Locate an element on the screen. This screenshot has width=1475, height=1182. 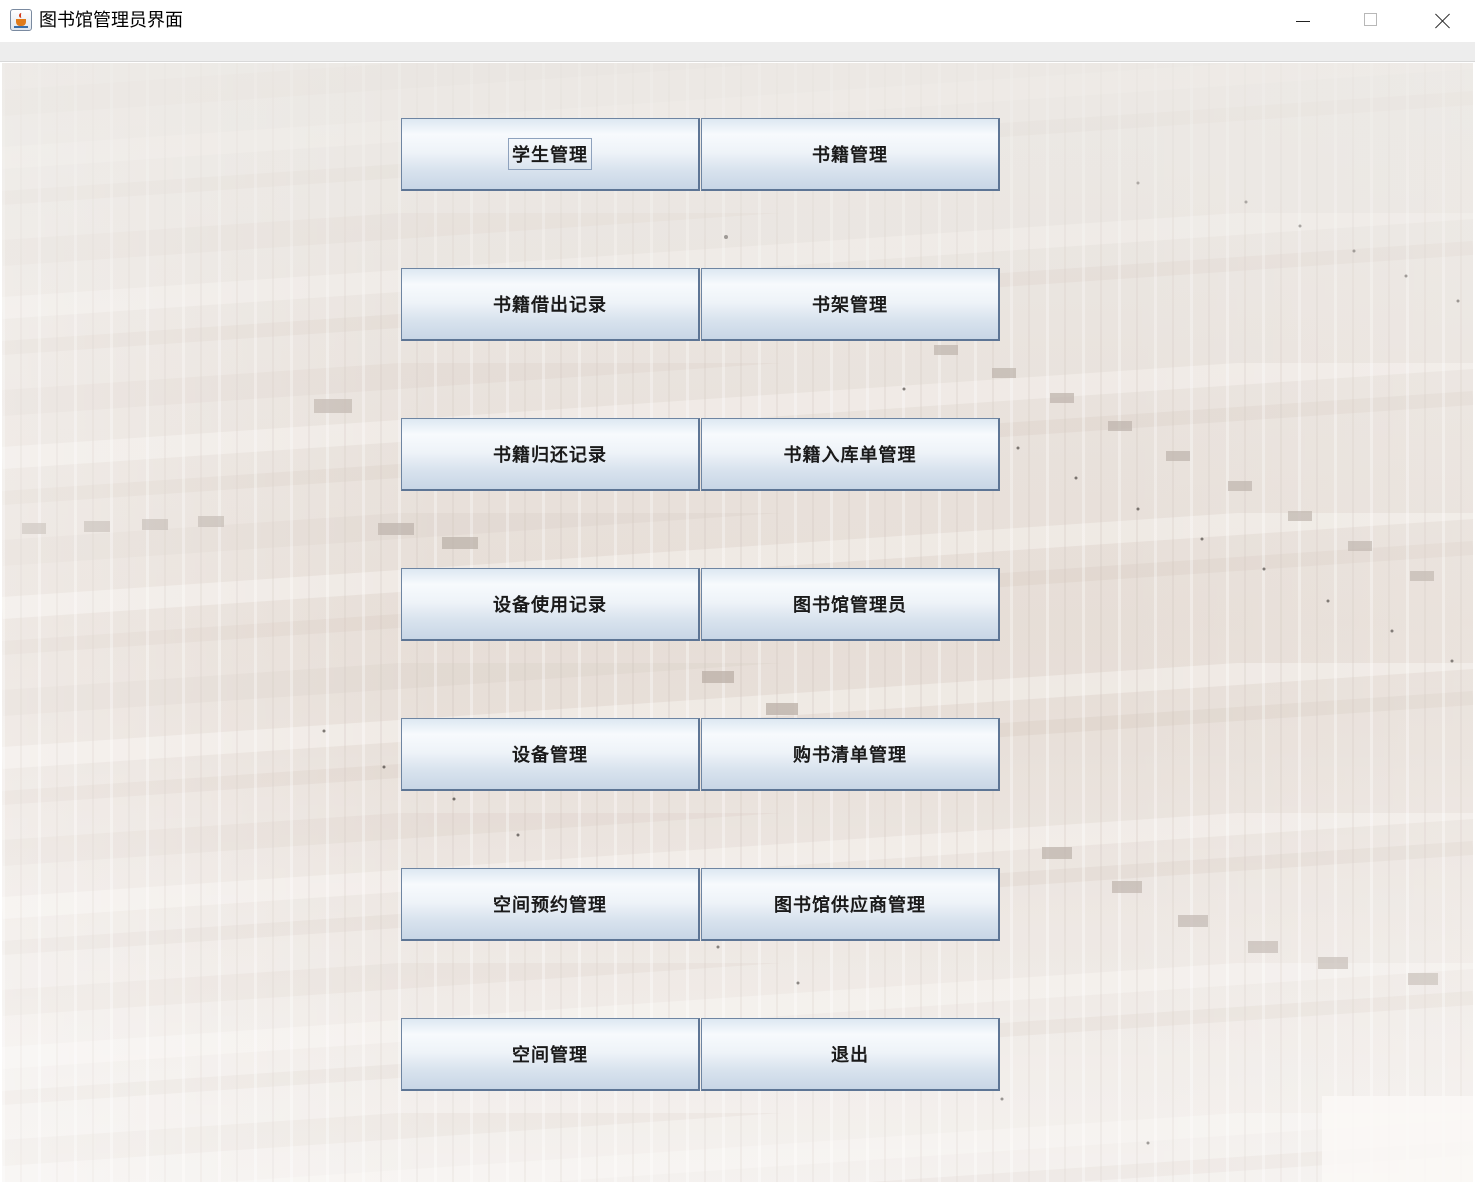
button-label: 退出 is located at coordinates (850, 1055).